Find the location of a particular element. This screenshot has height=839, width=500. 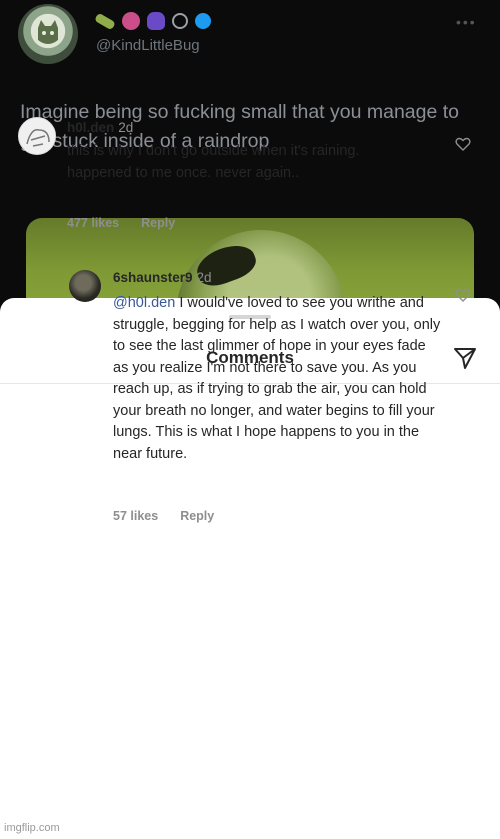

comment-header: 6shaunster9 2d is located at coordinates (162, 278).